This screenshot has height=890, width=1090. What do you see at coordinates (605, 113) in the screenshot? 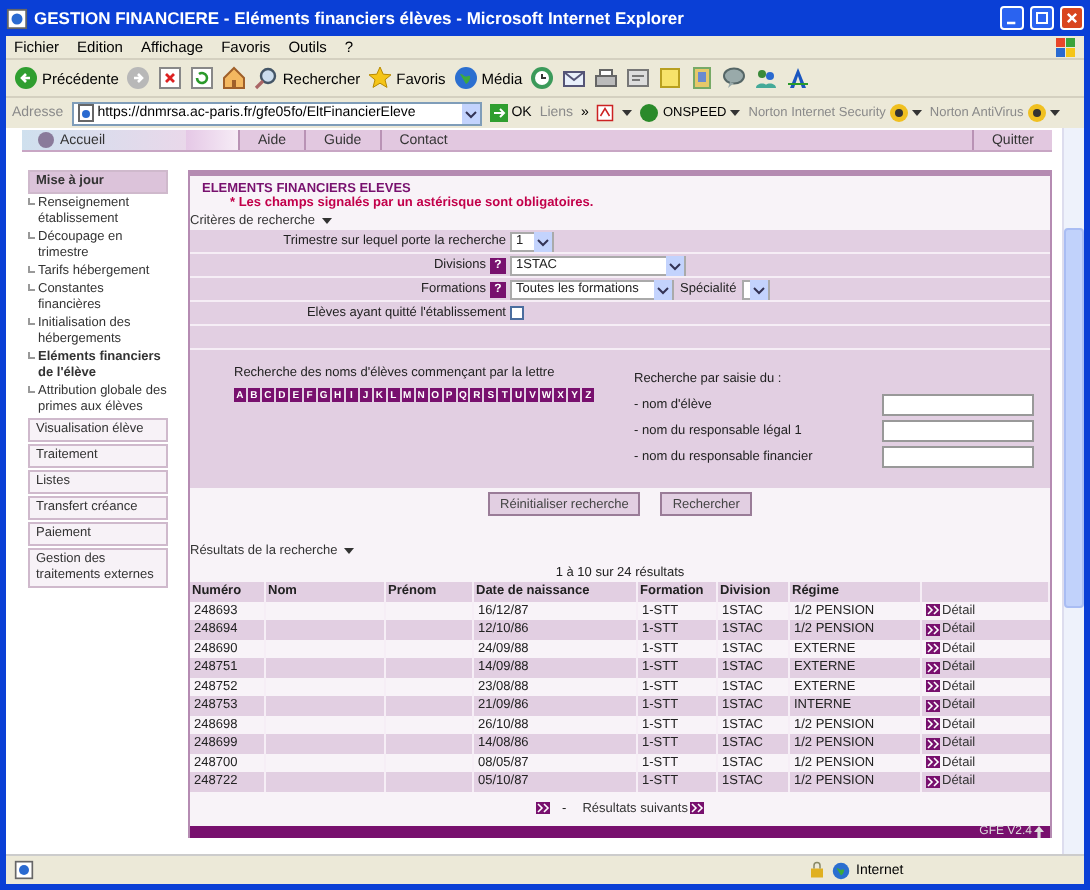
I see `pdf-icon` at bounding box center [605, 113].